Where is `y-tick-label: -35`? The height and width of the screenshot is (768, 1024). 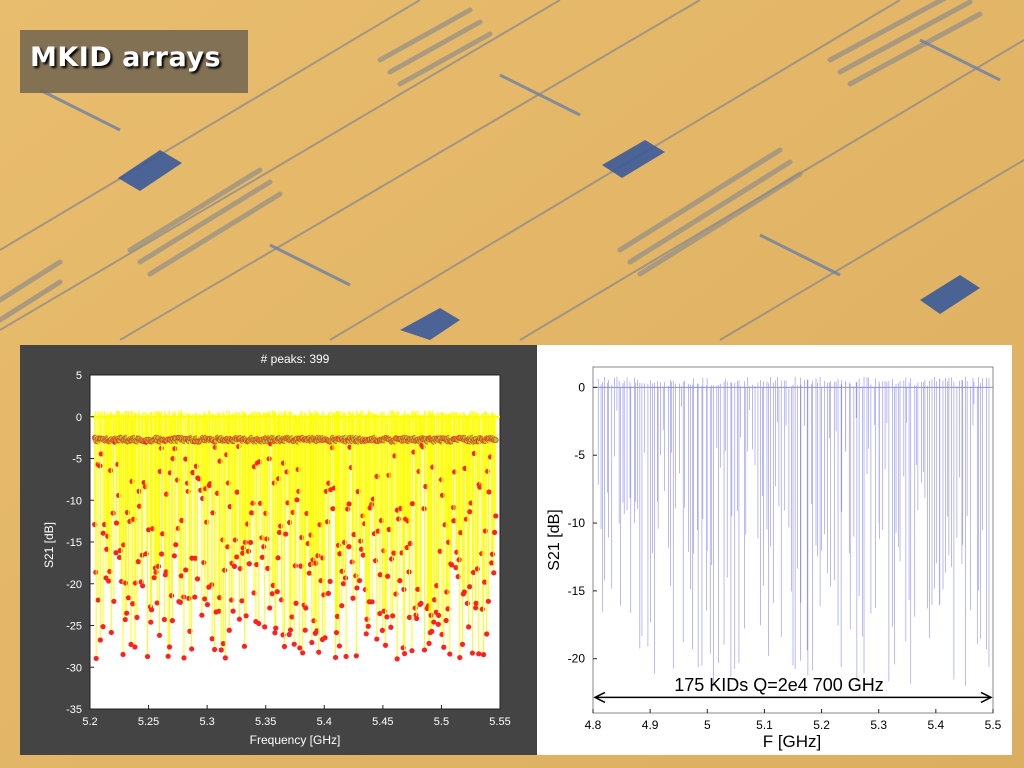 y-tick-label: -35 is located at coordinates (74, 710).